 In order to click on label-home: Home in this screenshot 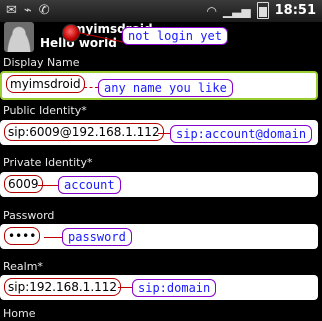, I will do `click(19, 313)`.